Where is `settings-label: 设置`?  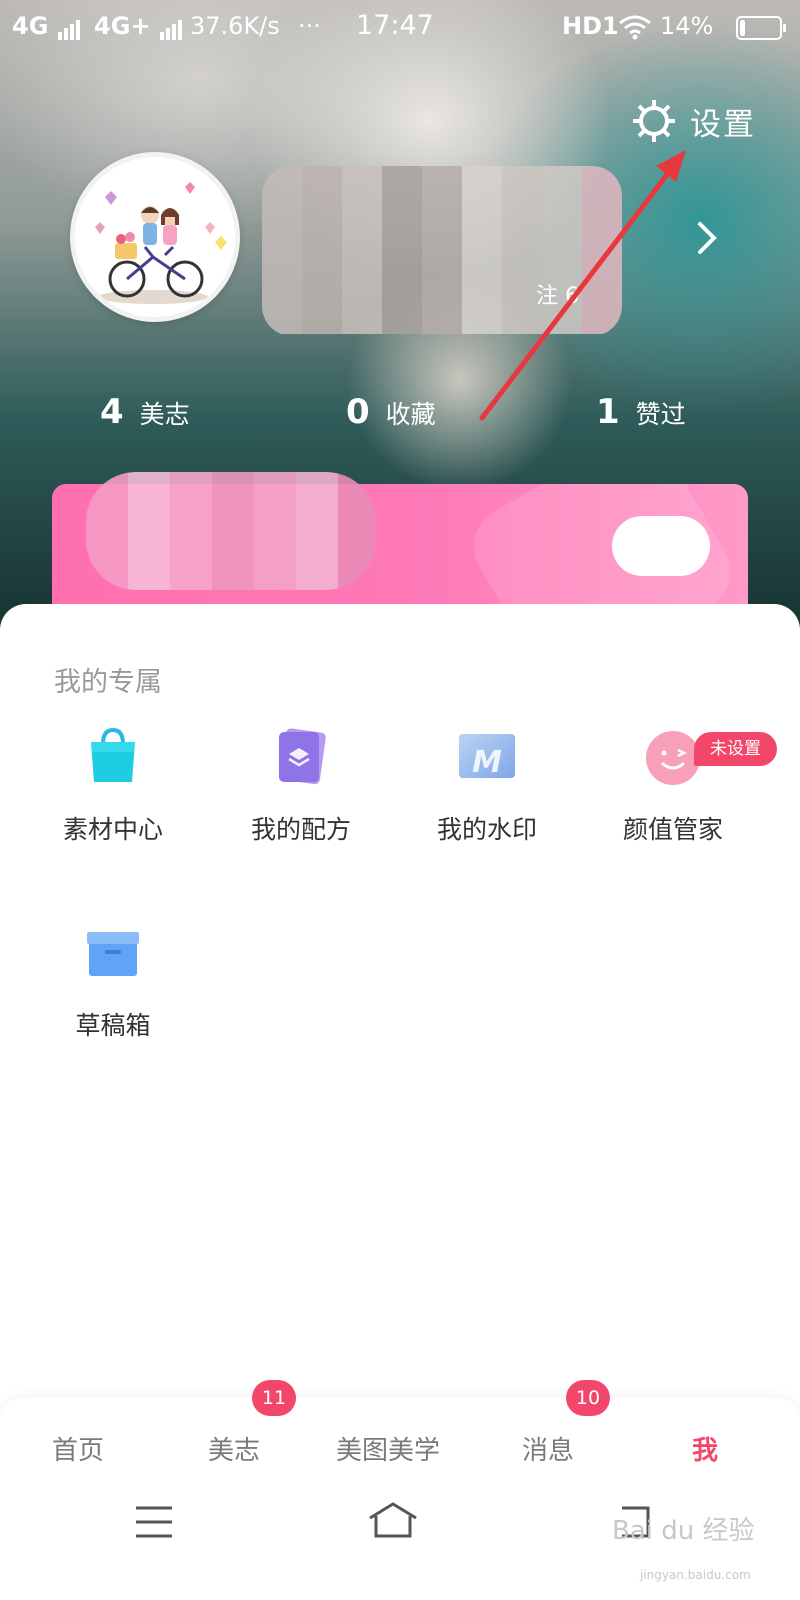
settings-label: 设置 is located at coordinates (723, 124).